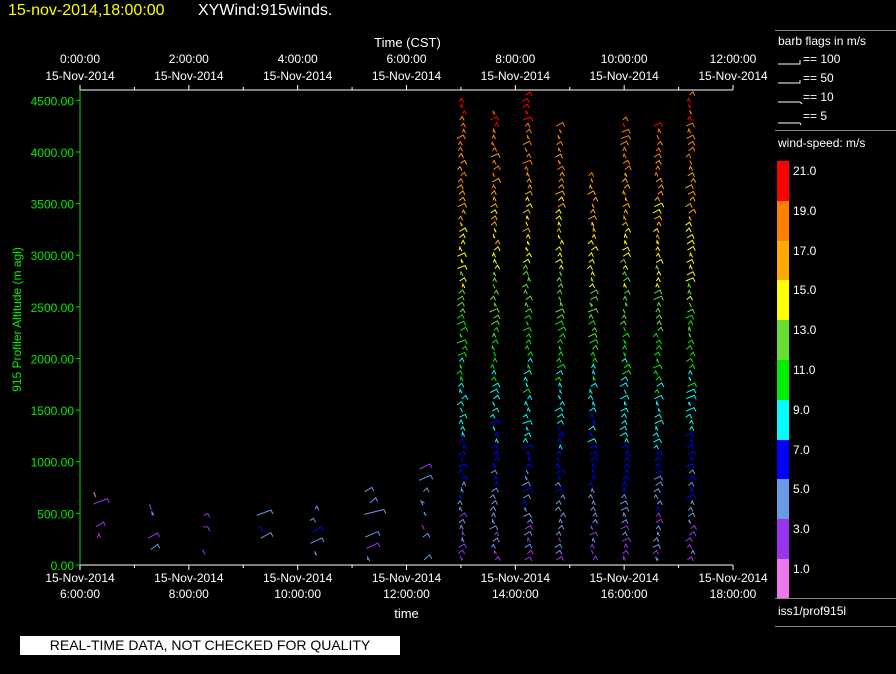 The image size is (896, 674). I want to click on color-scale-label: 19.0, so click(805, 210).